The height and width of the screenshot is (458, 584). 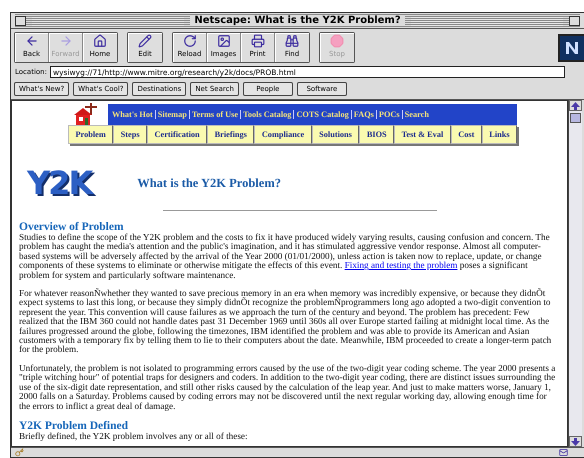 What do you see at coordinates (91, 134) in the screenshot?
I see `nav-tab: Problem` at bounding box center [91, 134].